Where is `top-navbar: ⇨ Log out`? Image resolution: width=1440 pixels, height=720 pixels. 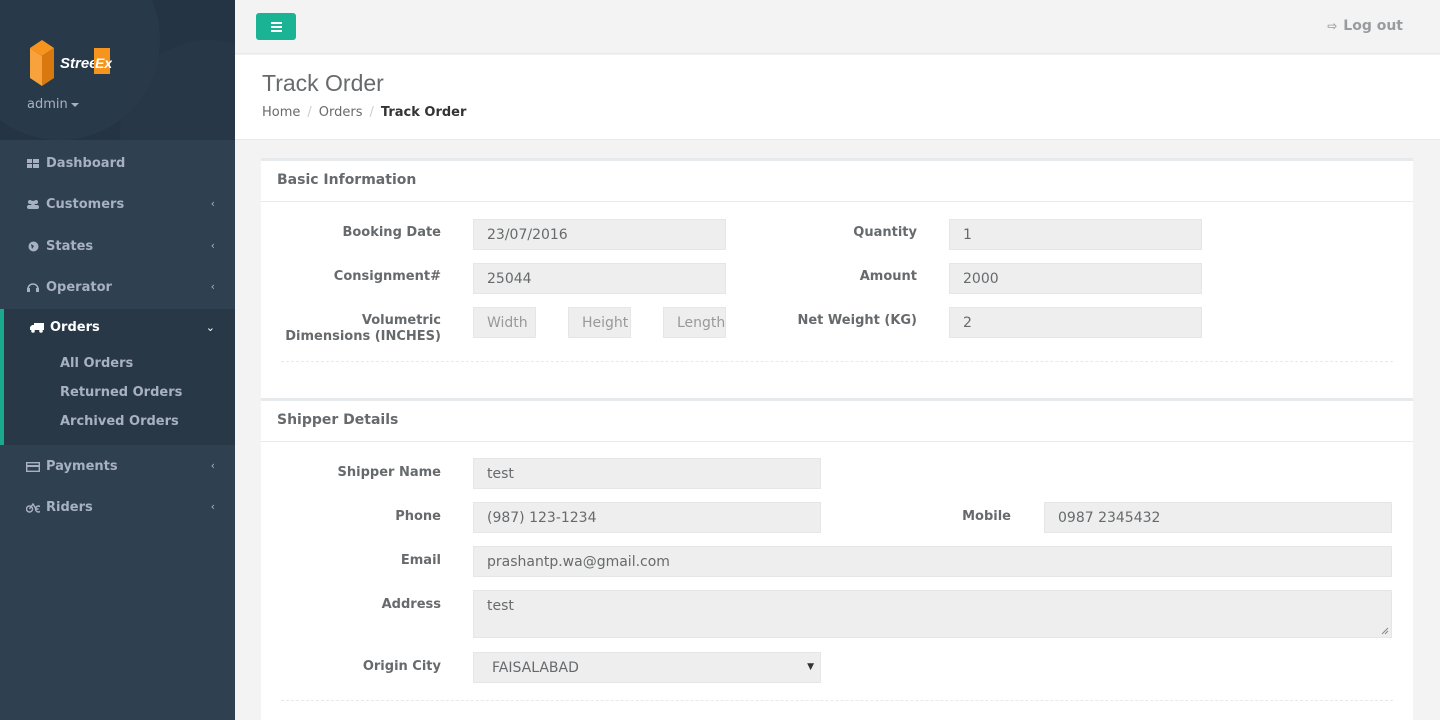 top-navbar: ⇨ Log out is located at coordinates (837, 27).